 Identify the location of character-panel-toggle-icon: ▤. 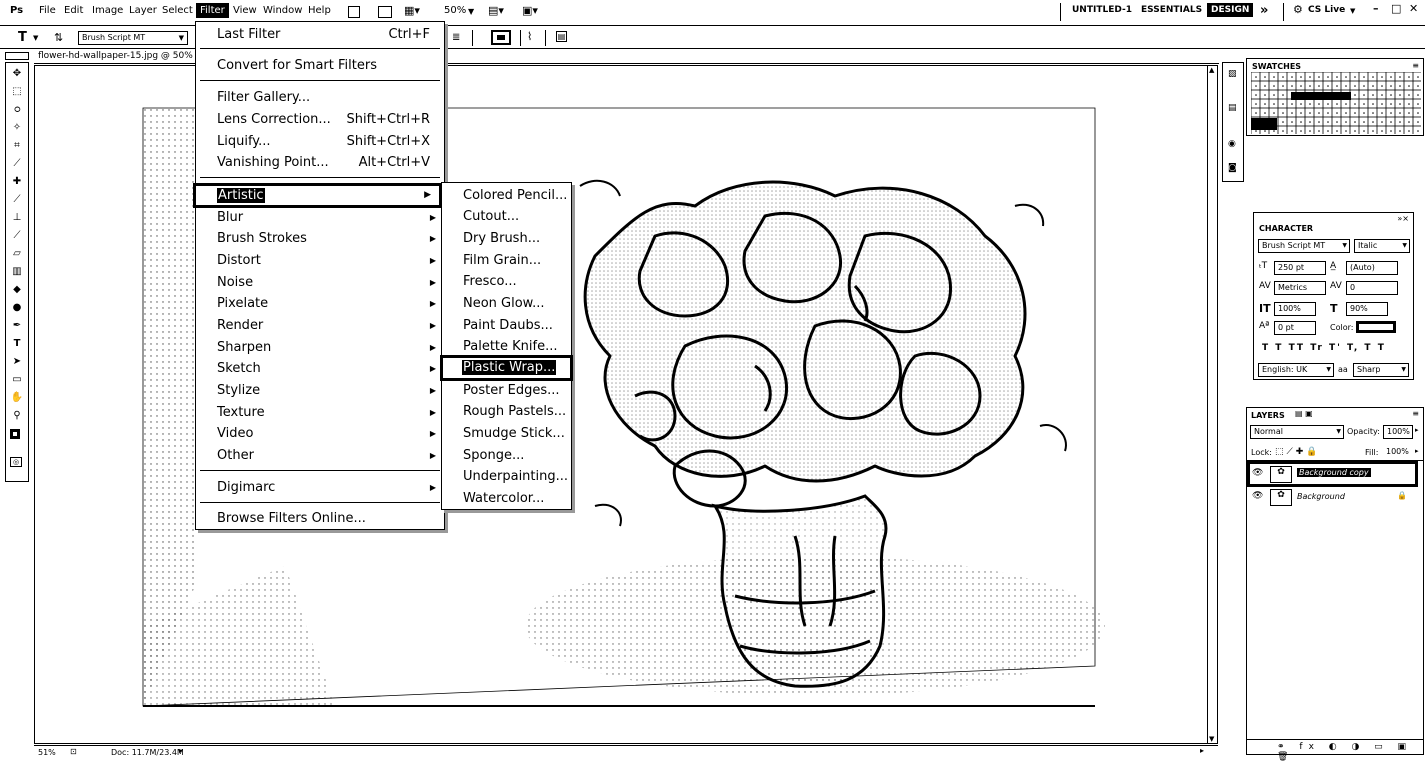
(561, 36).